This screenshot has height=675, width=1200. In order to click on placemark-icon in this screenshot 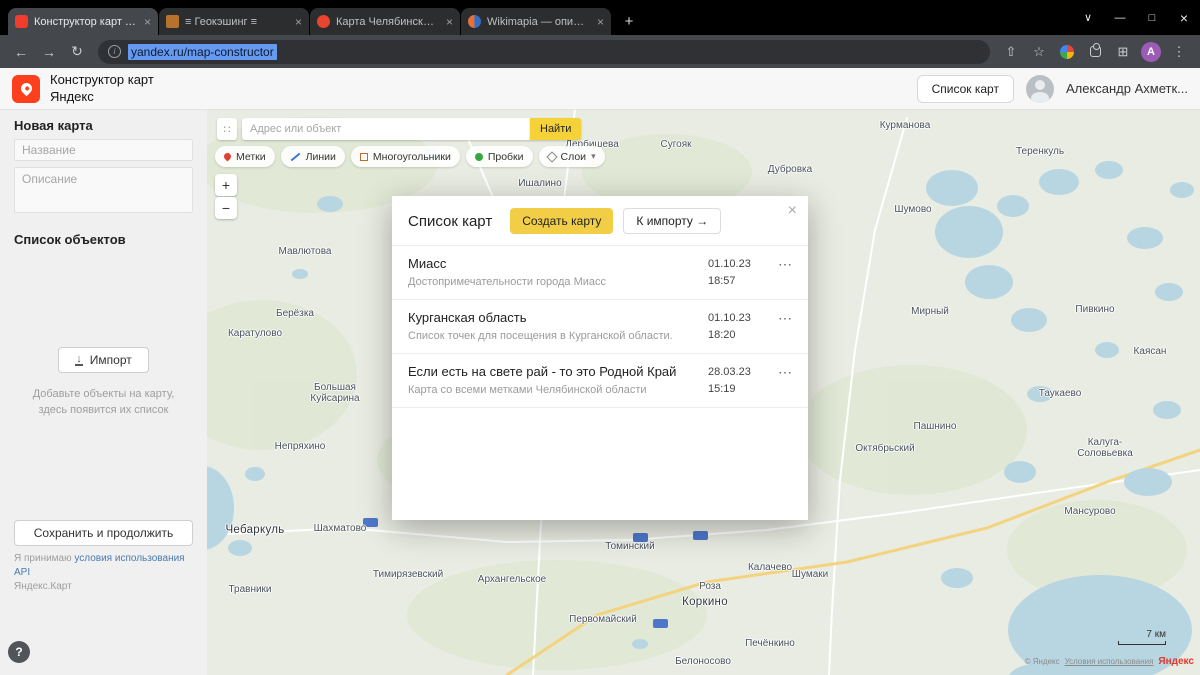, I will do `click(227, 156)`.